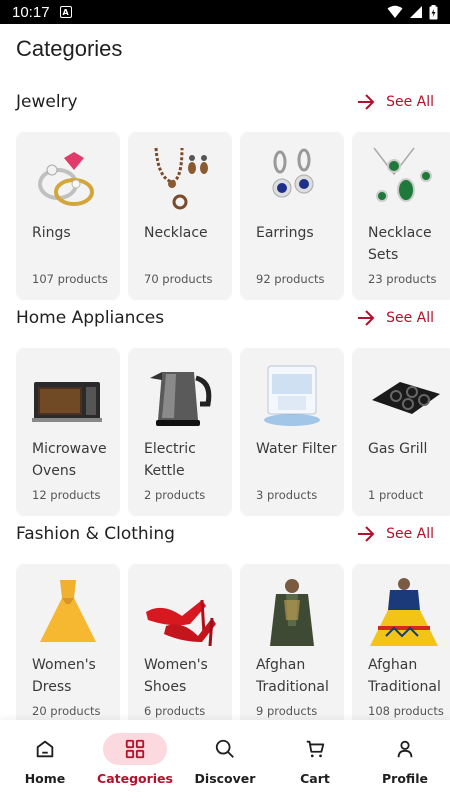 The height and width of the screenshot is (800, 450). What do you see at coordinates (135, 778) in the screenshot?
I see `nav-label: Categories` at bounding box center [135, 778].